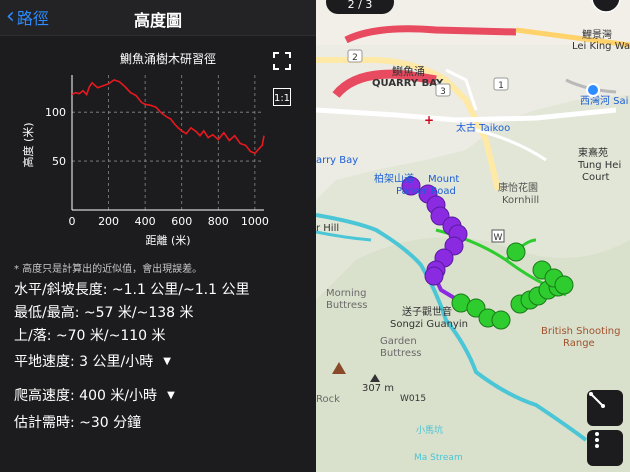 The height and width of the screenshot is (472, 630). Describe the element at coordinates (597, 34) in the screenshot. I see `map-label: 鯉景灣` at that location.